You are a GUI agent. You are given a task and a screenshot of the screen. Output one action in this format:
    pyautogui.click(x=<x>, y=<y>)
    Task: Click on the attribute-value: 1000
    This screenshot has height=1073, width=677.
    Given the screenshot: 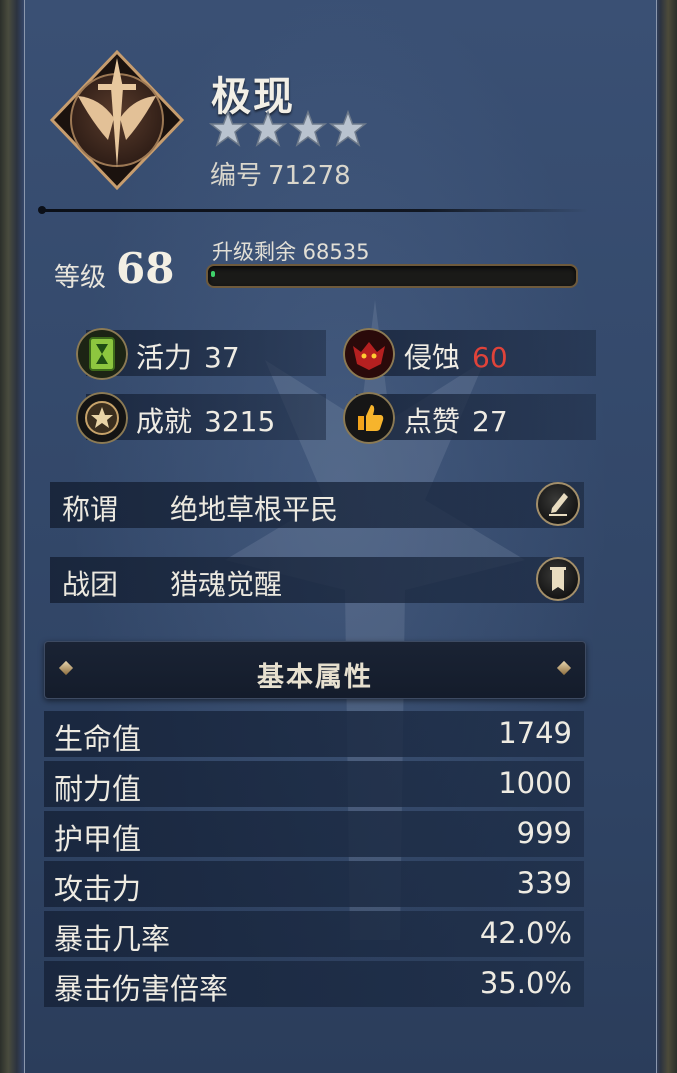 What is the action you would take?
    pyautogui.click(x=535, y=783)
    